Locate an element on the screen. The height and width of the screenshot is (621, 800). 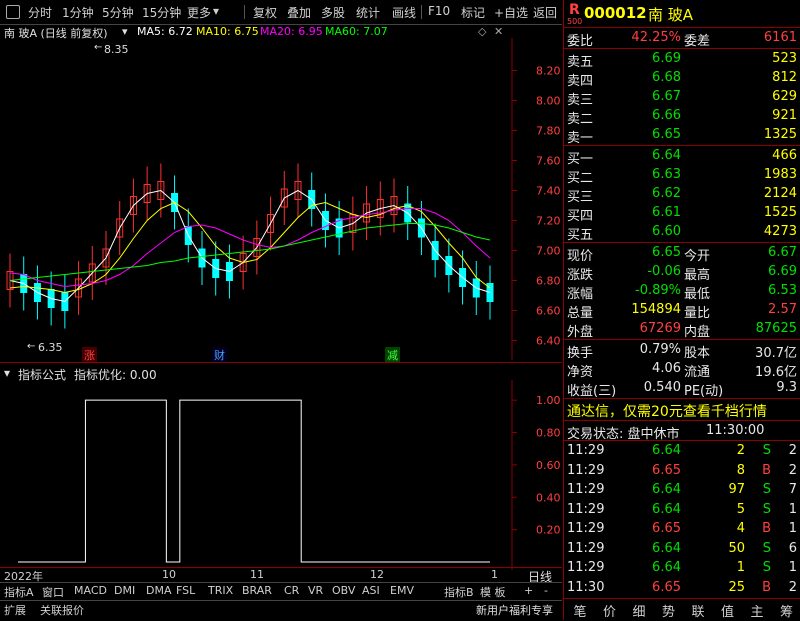
stat-value: -0.06 is located at coordinates (664, 271).